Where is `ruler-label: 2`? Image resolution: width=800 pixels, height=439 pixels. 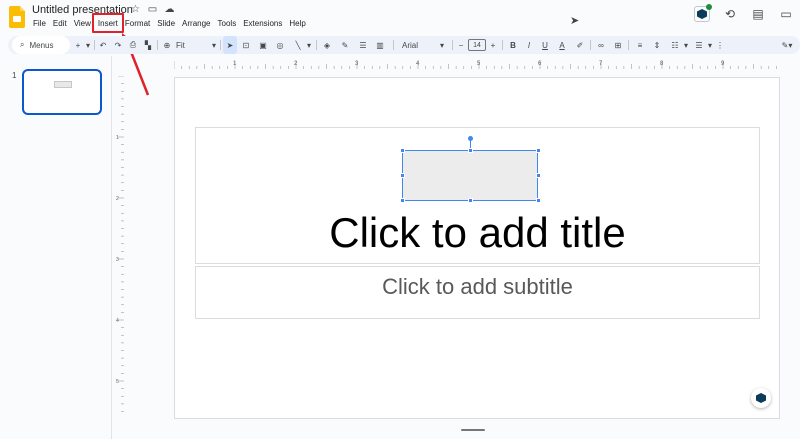
ruler-label: 2 is located at coordinates (296, 64).